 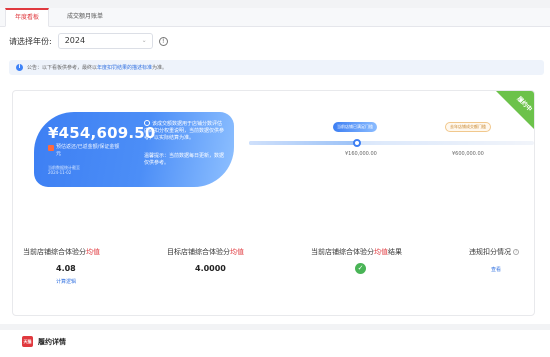 What do you see at coordinates (468, 154) in the screenshot?
I see `threshold-value-2: ¥600,000.00` at bounding box center [468, 154].